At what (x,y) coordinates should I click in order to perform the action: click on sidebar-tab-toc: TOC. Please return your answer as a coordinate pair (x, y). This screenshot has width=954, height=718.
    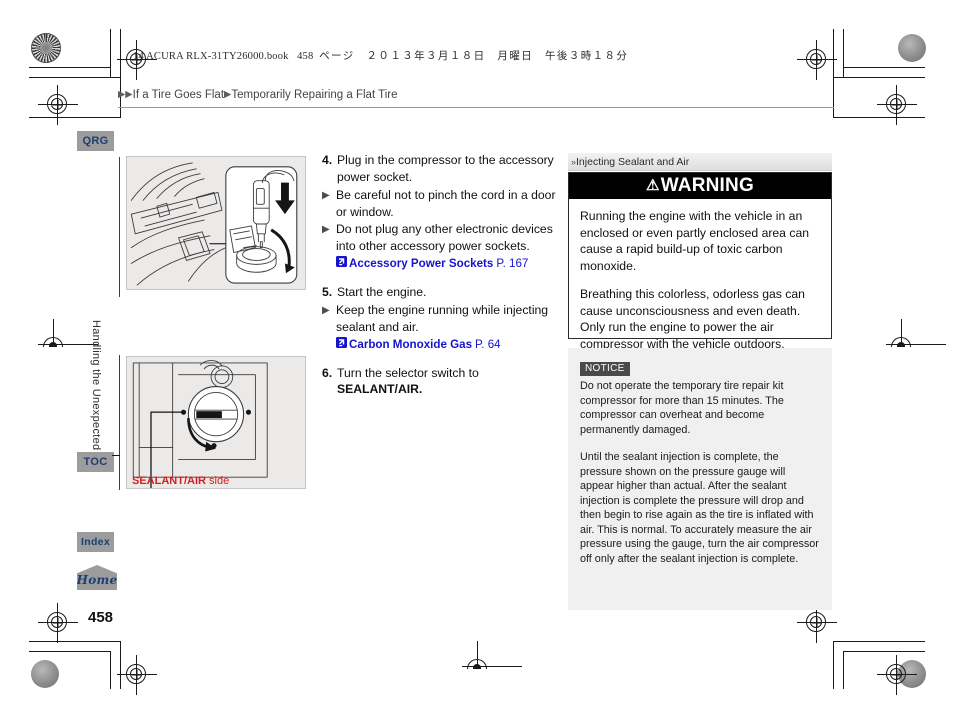
    Looking at the image, I should click on (95, 462).